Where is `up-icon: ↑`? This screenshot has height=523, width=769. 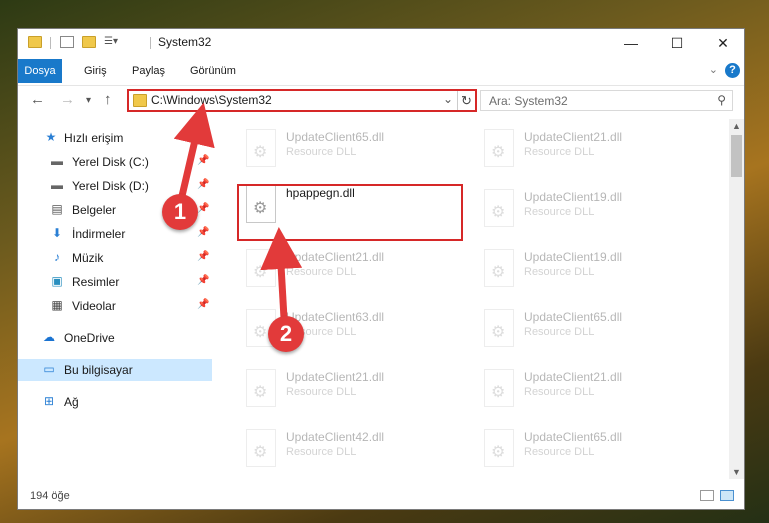 up-icon: ↑ is located at coordinates (108, 99).